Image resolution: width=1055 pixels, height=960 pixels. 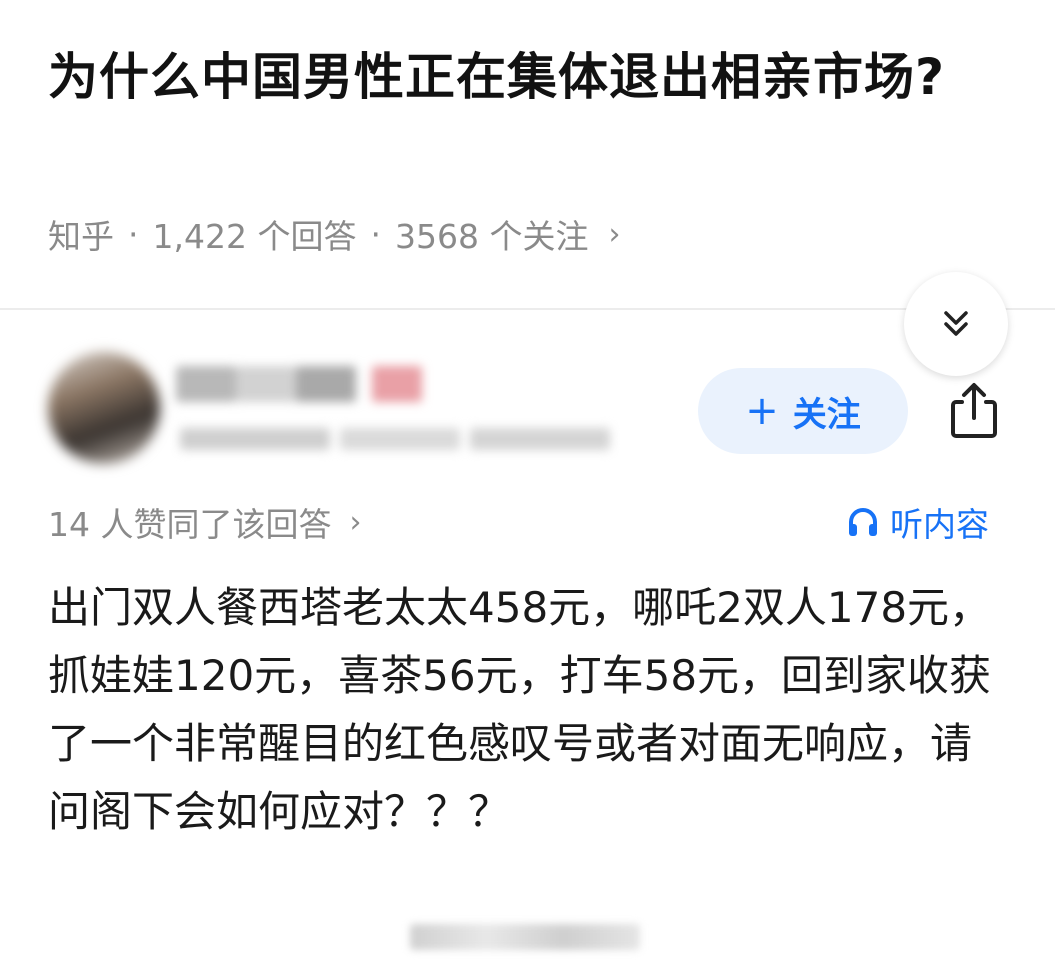 I want to click on follower-count: 3568 个关注, so click(x=491, y=236).